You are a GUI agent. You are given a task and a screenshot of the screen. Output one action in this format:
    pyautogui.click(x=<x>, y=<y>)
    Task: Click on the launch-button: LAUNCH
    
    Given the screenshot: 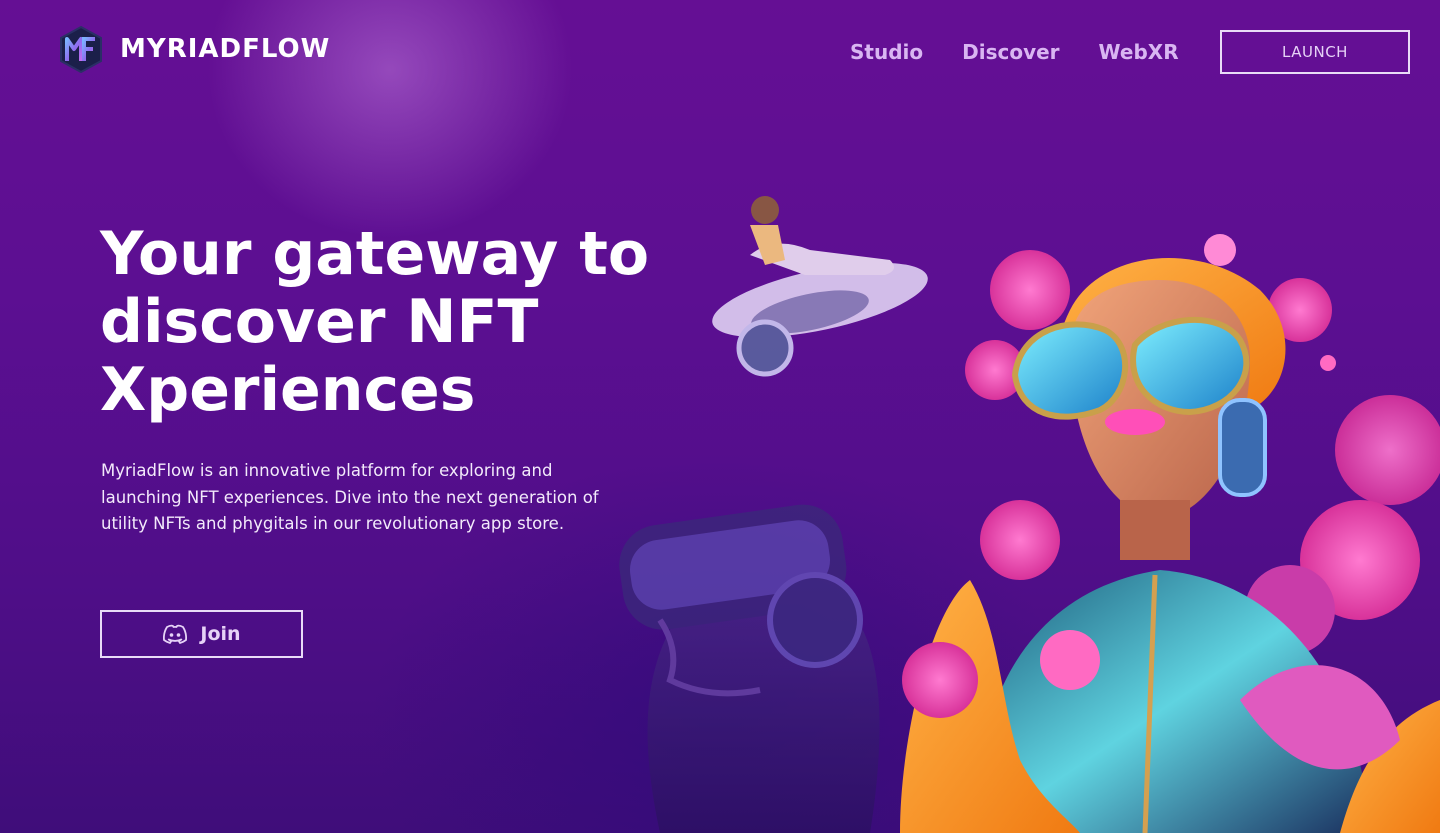 What is the action you would take?
    pyautogui.click(x=1315, y=52)
    